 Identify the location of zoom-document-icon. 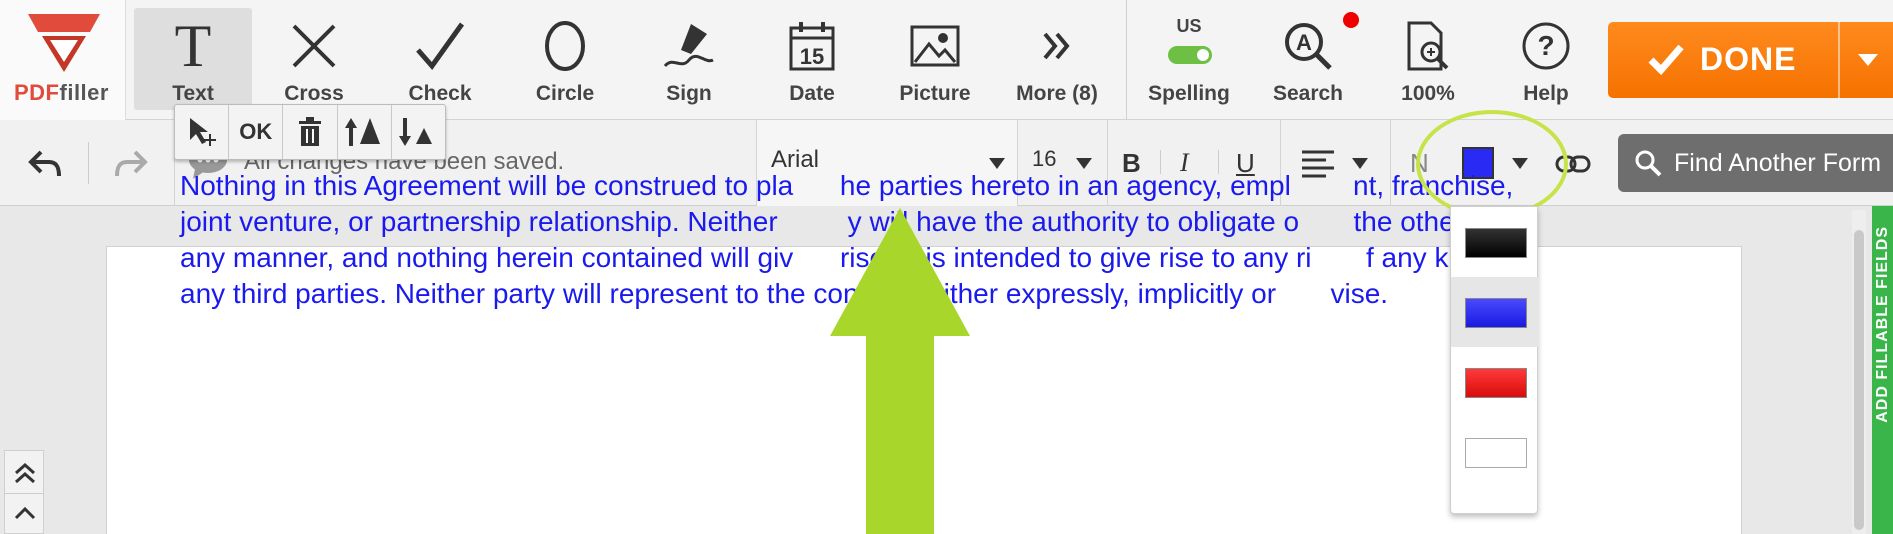
(1428, 46).